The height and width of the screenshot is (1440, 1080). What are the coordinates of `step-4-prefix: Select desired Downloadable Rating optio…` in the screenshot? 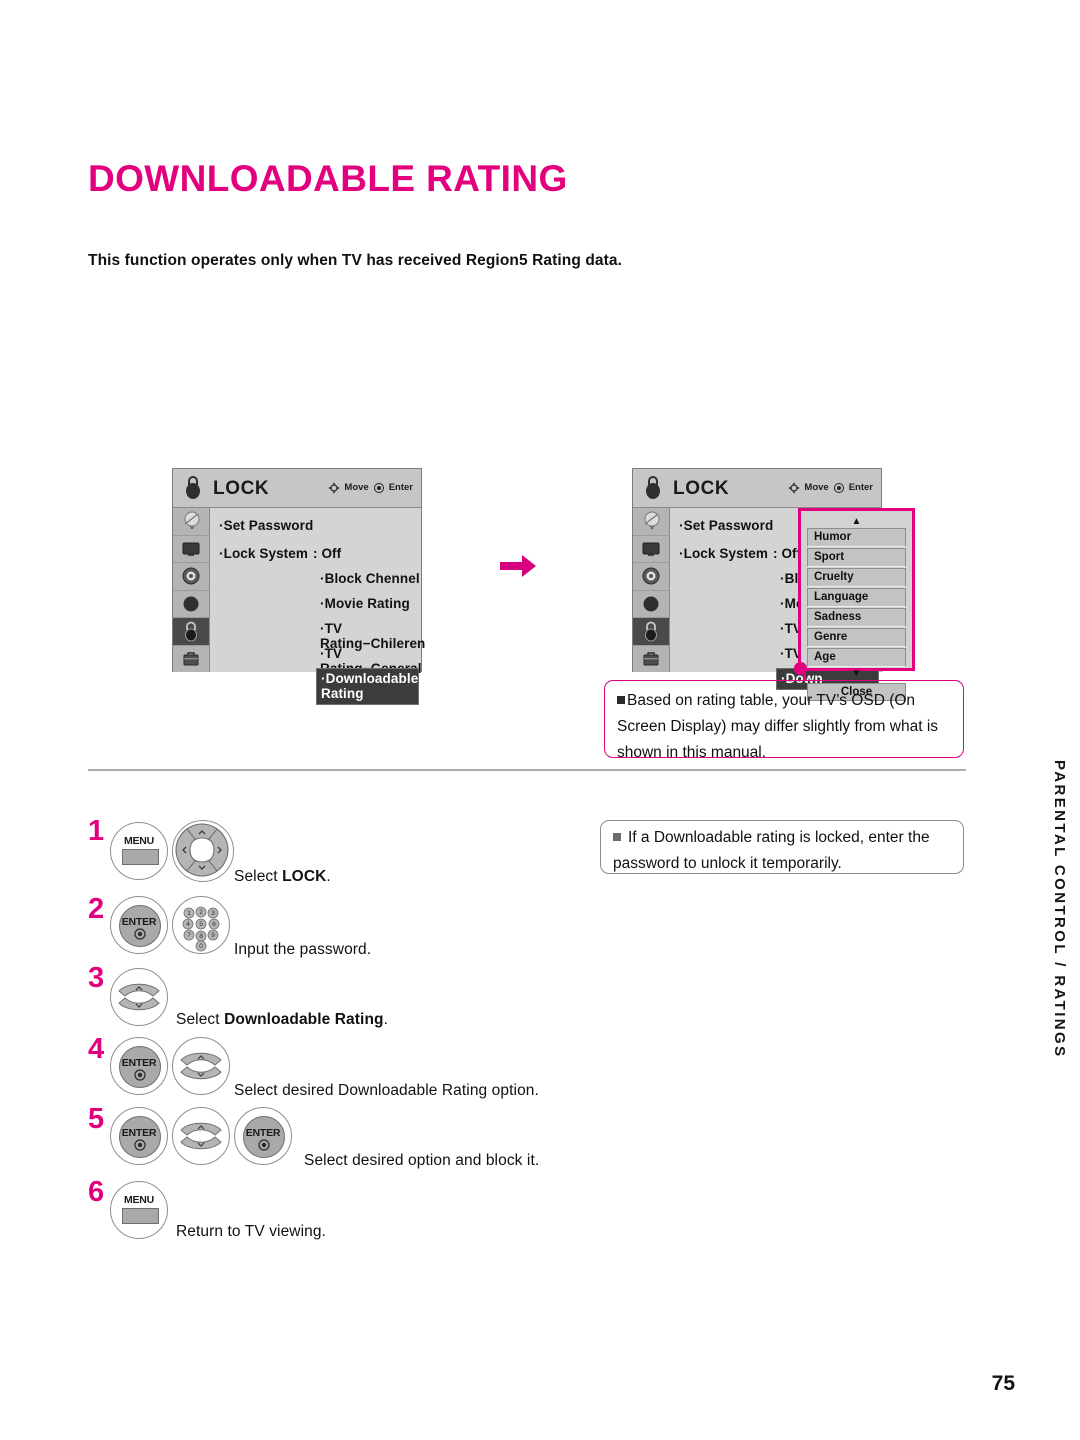 It's located at (386, 1090).